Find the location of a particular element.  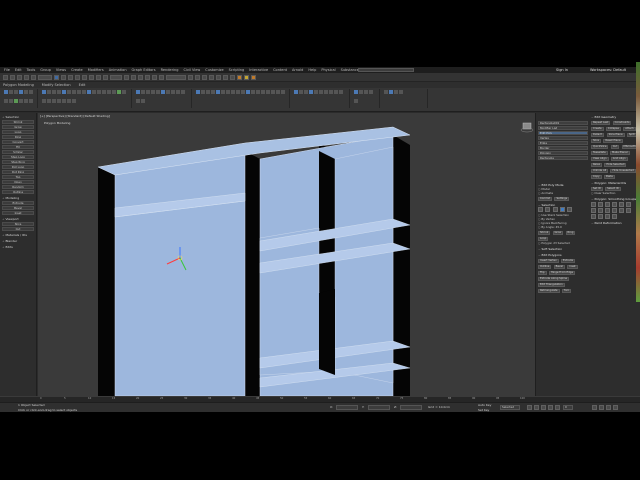

shelf-left-panel is located at coordinates (180, 274).